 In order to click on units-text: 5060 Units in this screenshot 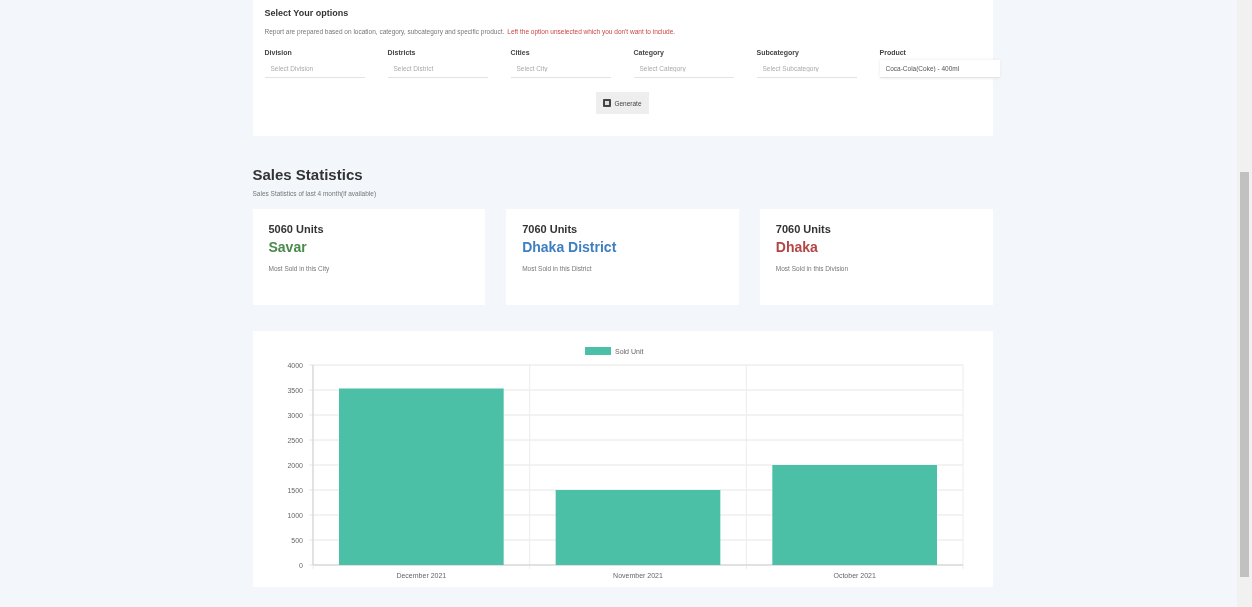, I will do `click(296, 229)`.